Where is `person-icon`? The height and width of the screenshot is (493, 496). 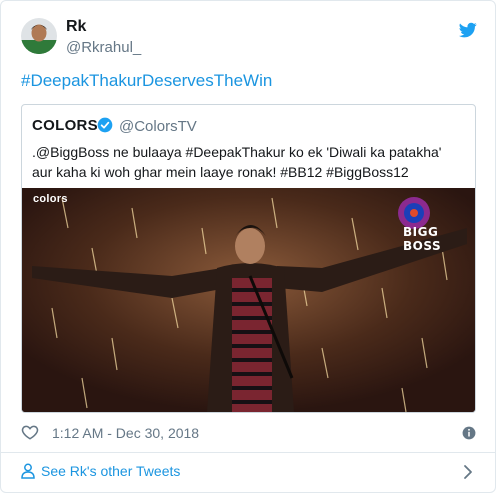 person-icon is located at coordinates (28, 471).